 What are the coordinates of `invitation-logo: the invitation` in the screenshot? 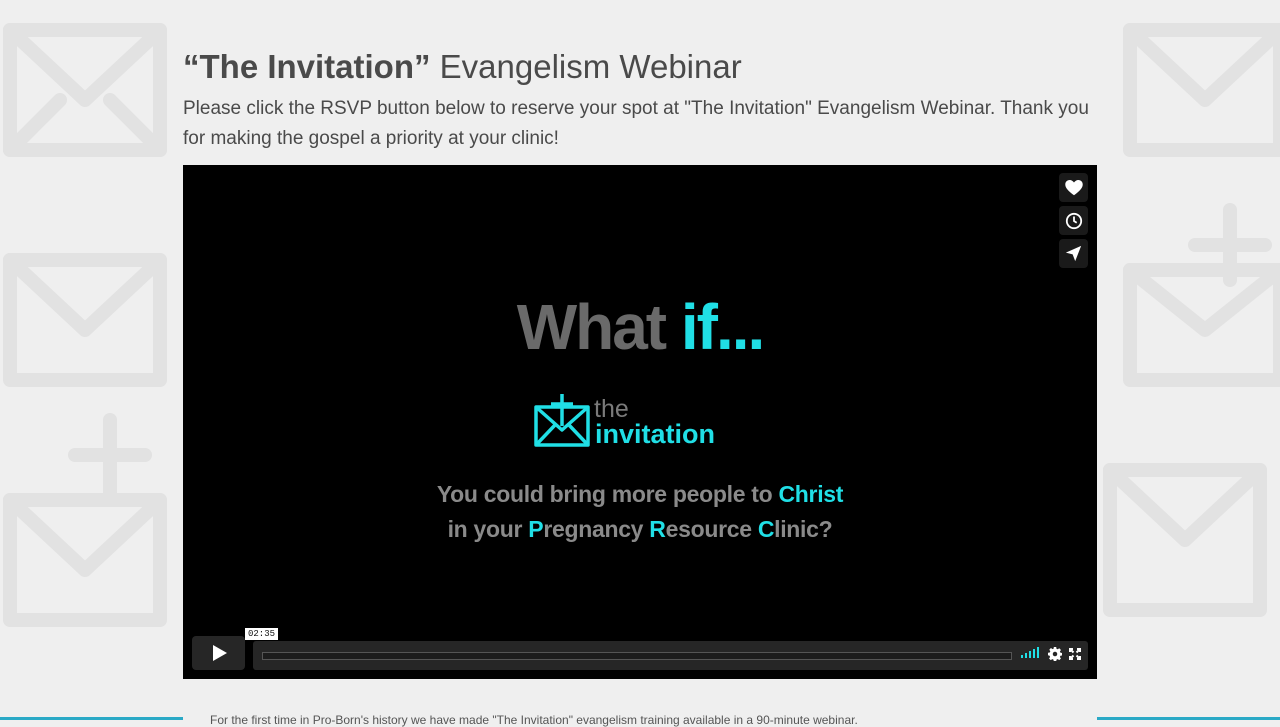 It's located at (643, 422).